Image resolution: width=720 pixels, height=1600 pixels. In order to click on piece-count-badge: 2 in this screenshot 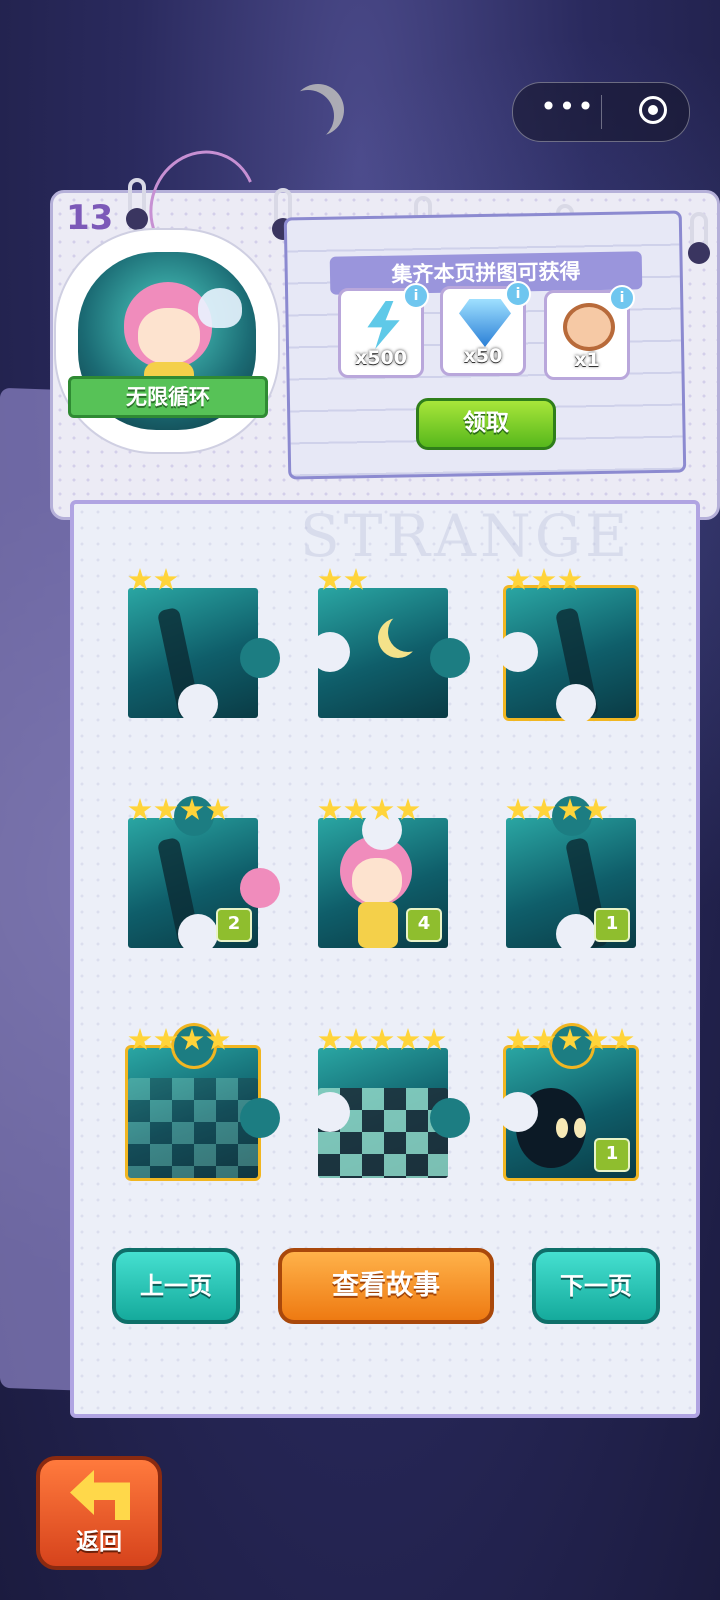, I will do `click(234, 925)`.